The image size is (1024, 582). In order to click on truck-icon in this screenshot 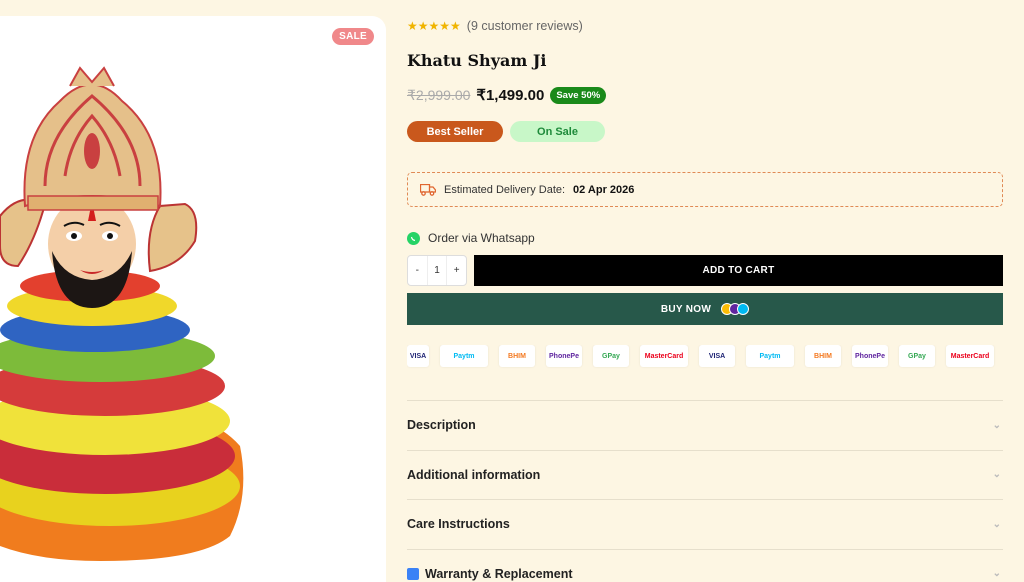, I will do `click(428, 189)`.